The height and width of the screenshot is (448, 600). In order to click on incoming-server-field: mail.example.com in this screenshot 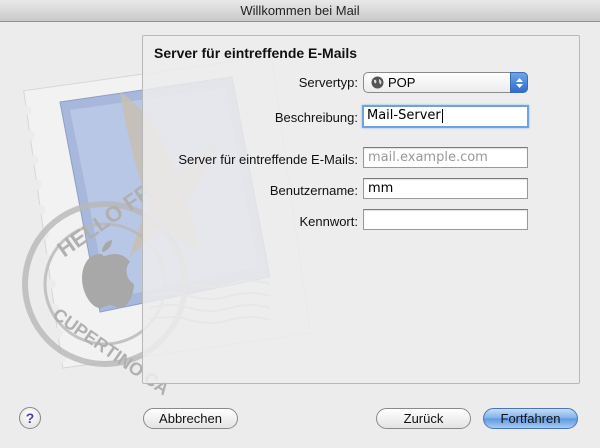, I will do `click(445, 157)`.